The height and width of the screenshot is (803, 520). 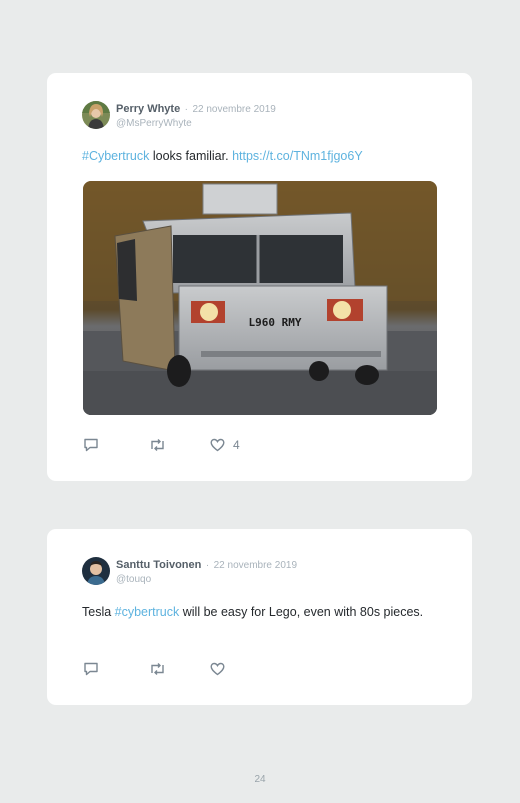 I want to click on like-count: 4, so click(x=236, y=444).